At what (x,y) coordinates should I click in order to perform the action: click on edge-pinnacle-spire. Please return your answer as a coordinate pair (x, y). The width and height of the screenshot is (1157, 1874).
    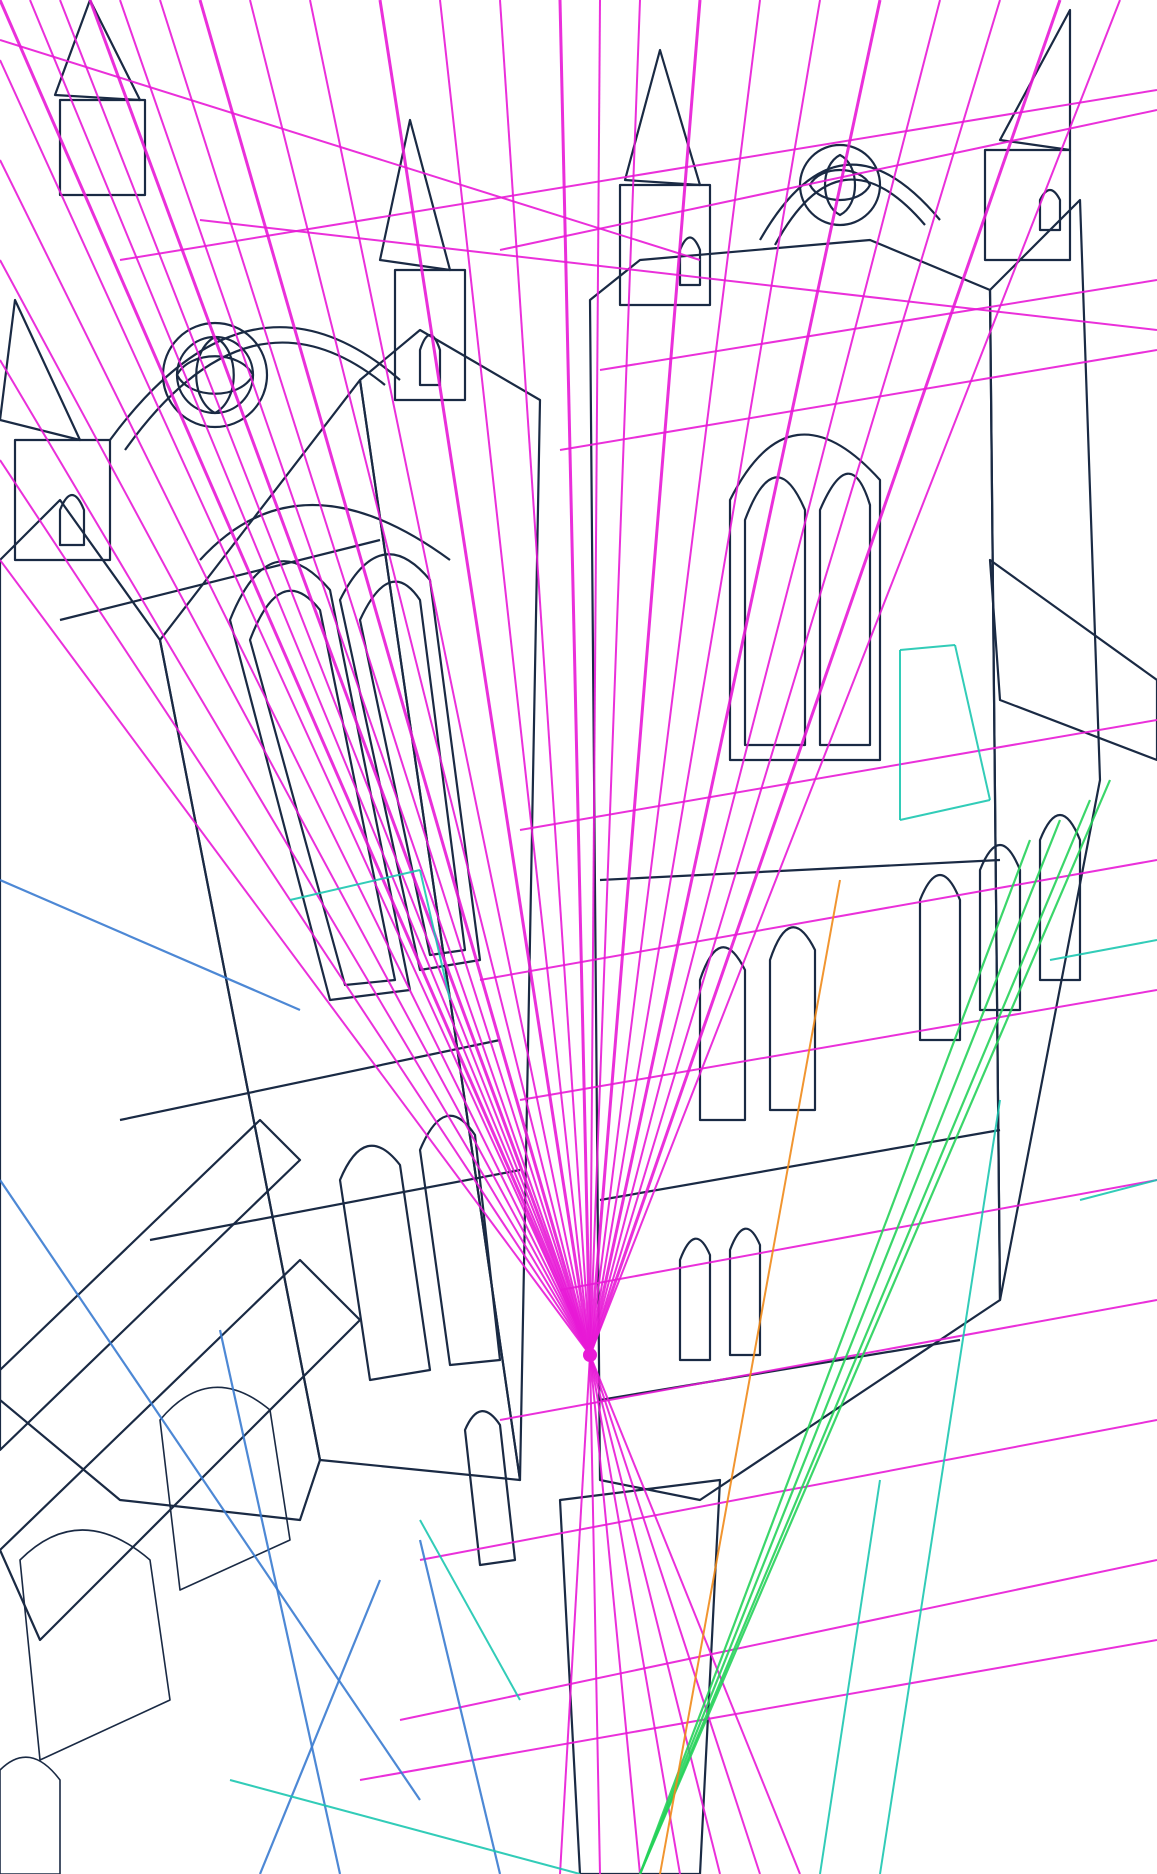
    Looking at the image, I should click on (41, 370).